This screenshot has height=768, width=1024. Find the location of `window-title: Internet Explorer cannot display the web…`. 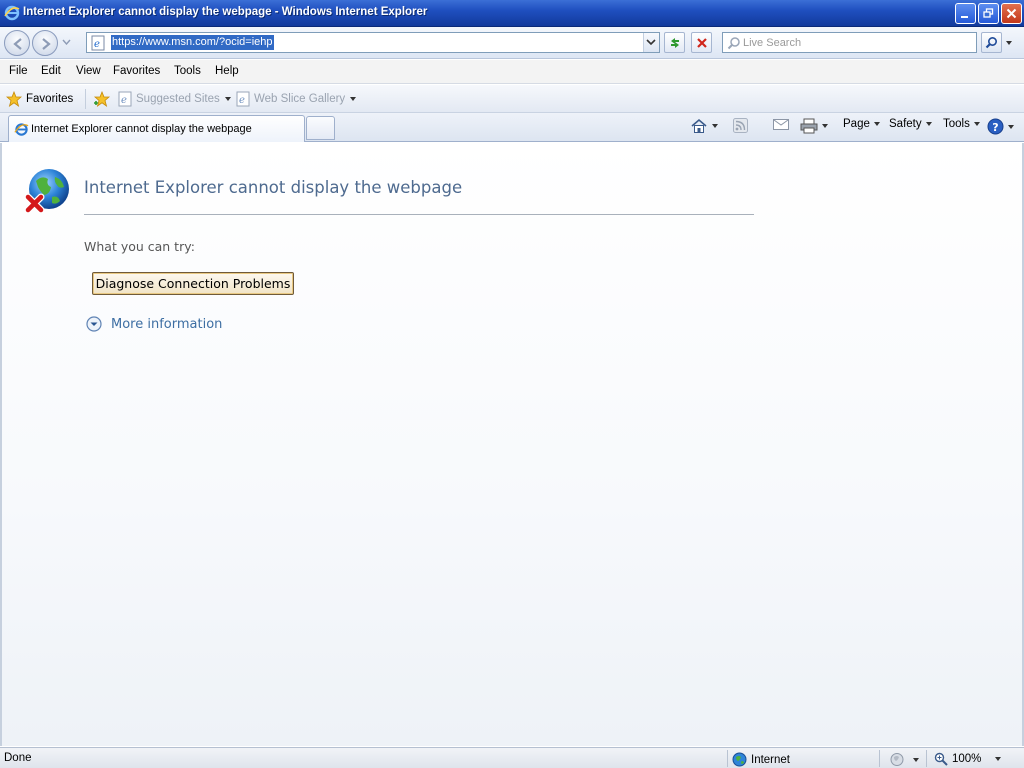

window-title: Internet Explorer cannot display the web… is located at coordinates (225, 12).